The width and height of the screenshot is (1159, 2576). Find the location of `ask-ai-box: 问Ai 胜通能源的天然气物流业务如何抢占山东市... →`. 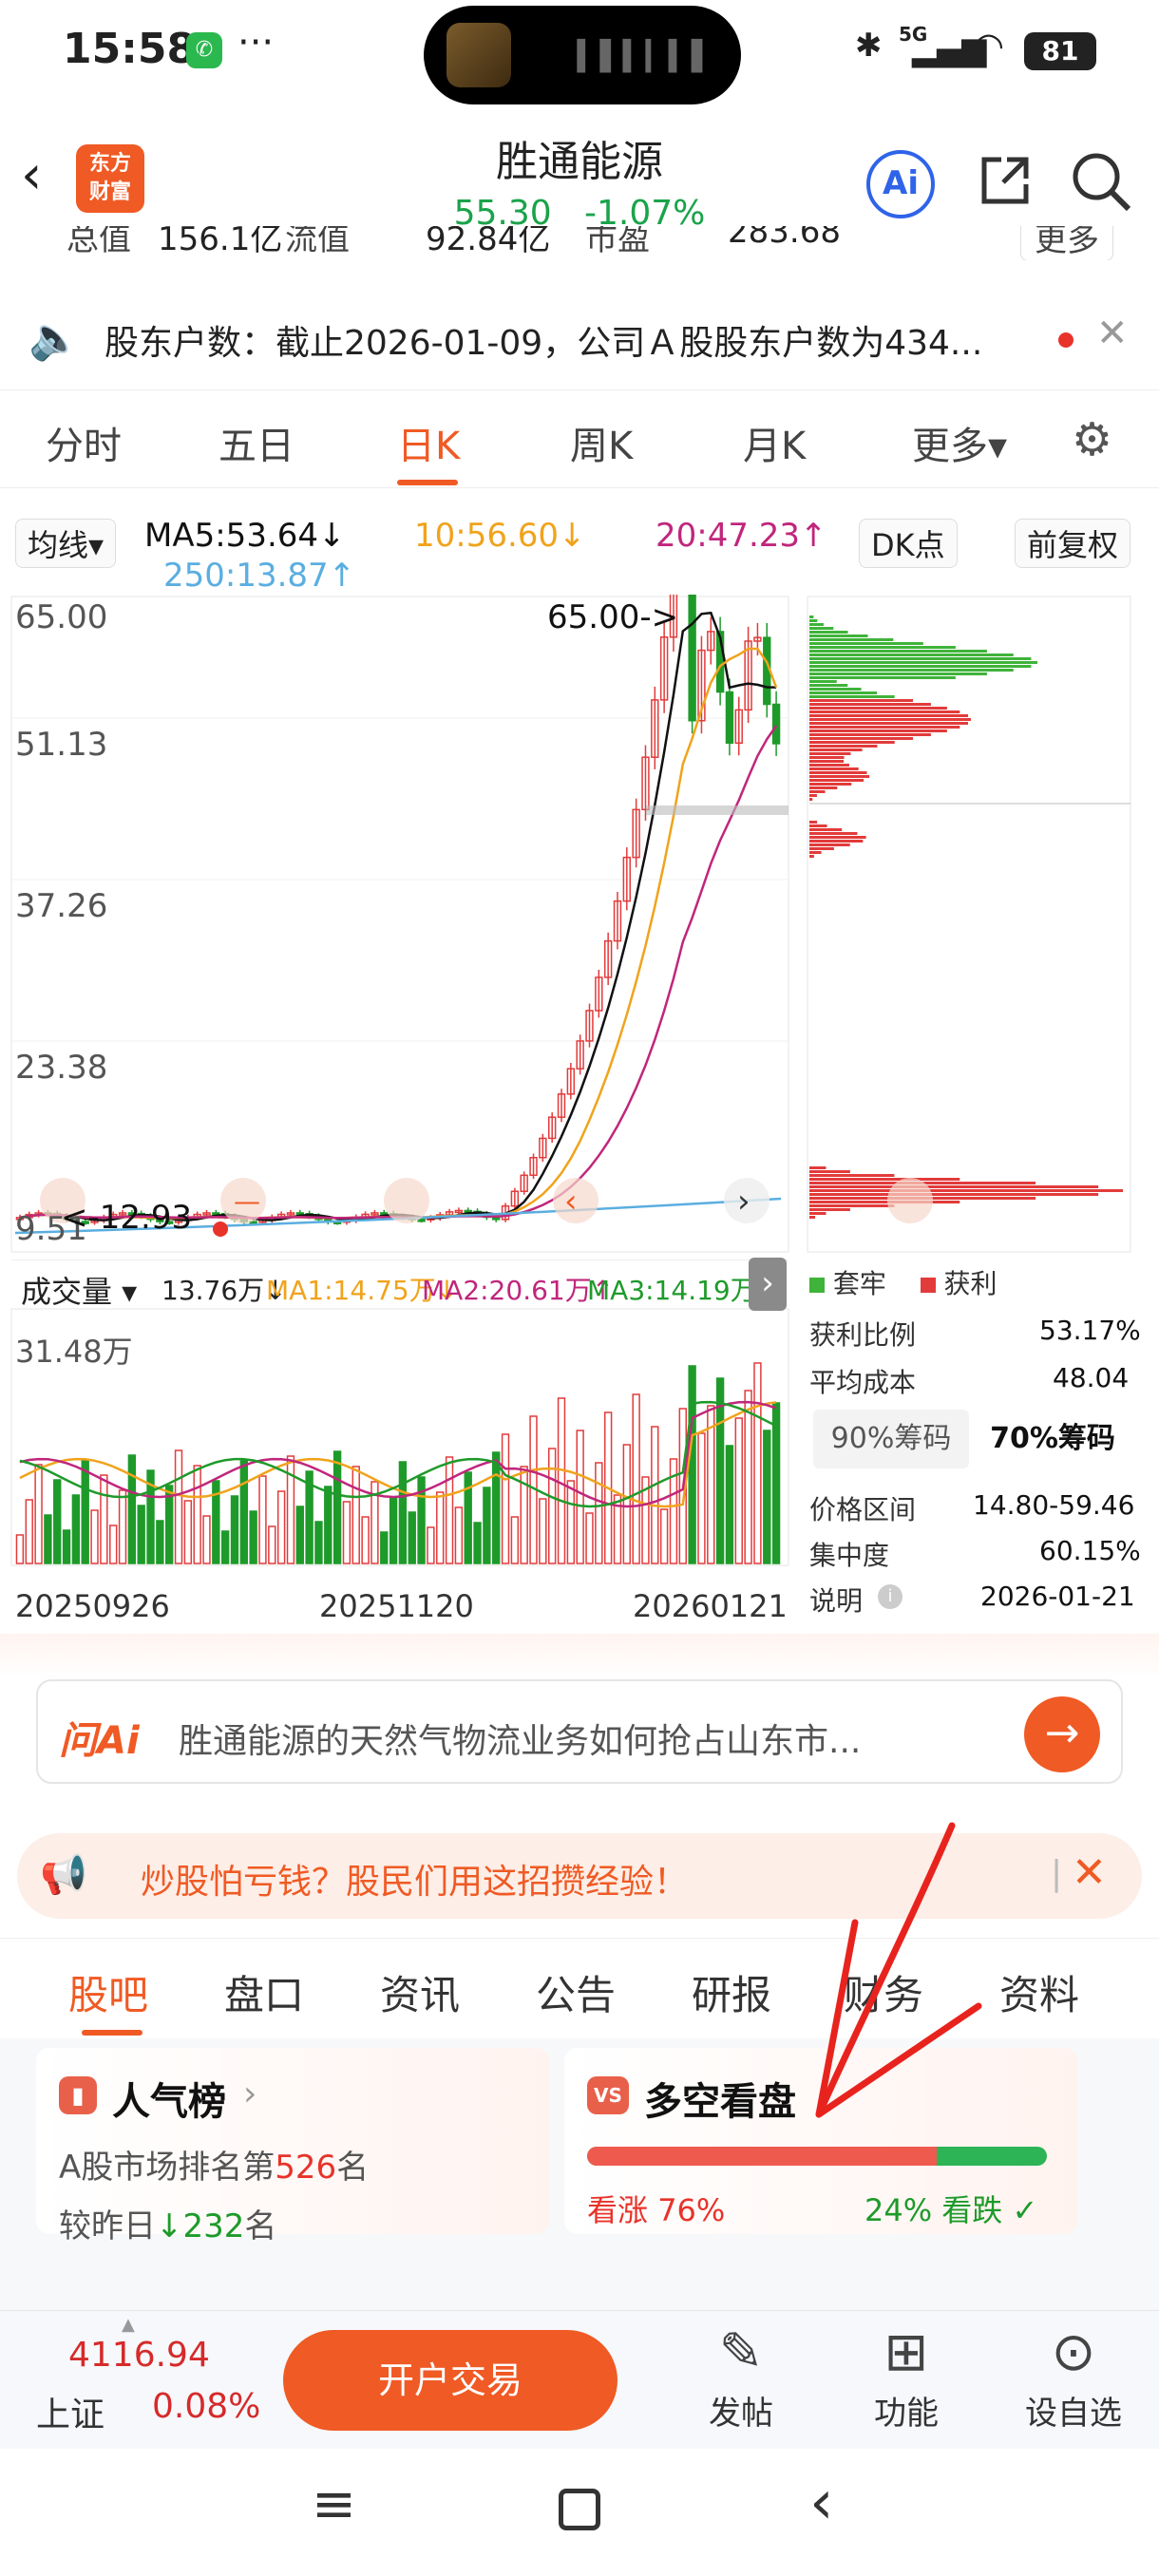

ask-ai-box: 问Ai 胜通能源的天然气物流业务如何抢占山东市... → is located at coordinates (579, 1731).